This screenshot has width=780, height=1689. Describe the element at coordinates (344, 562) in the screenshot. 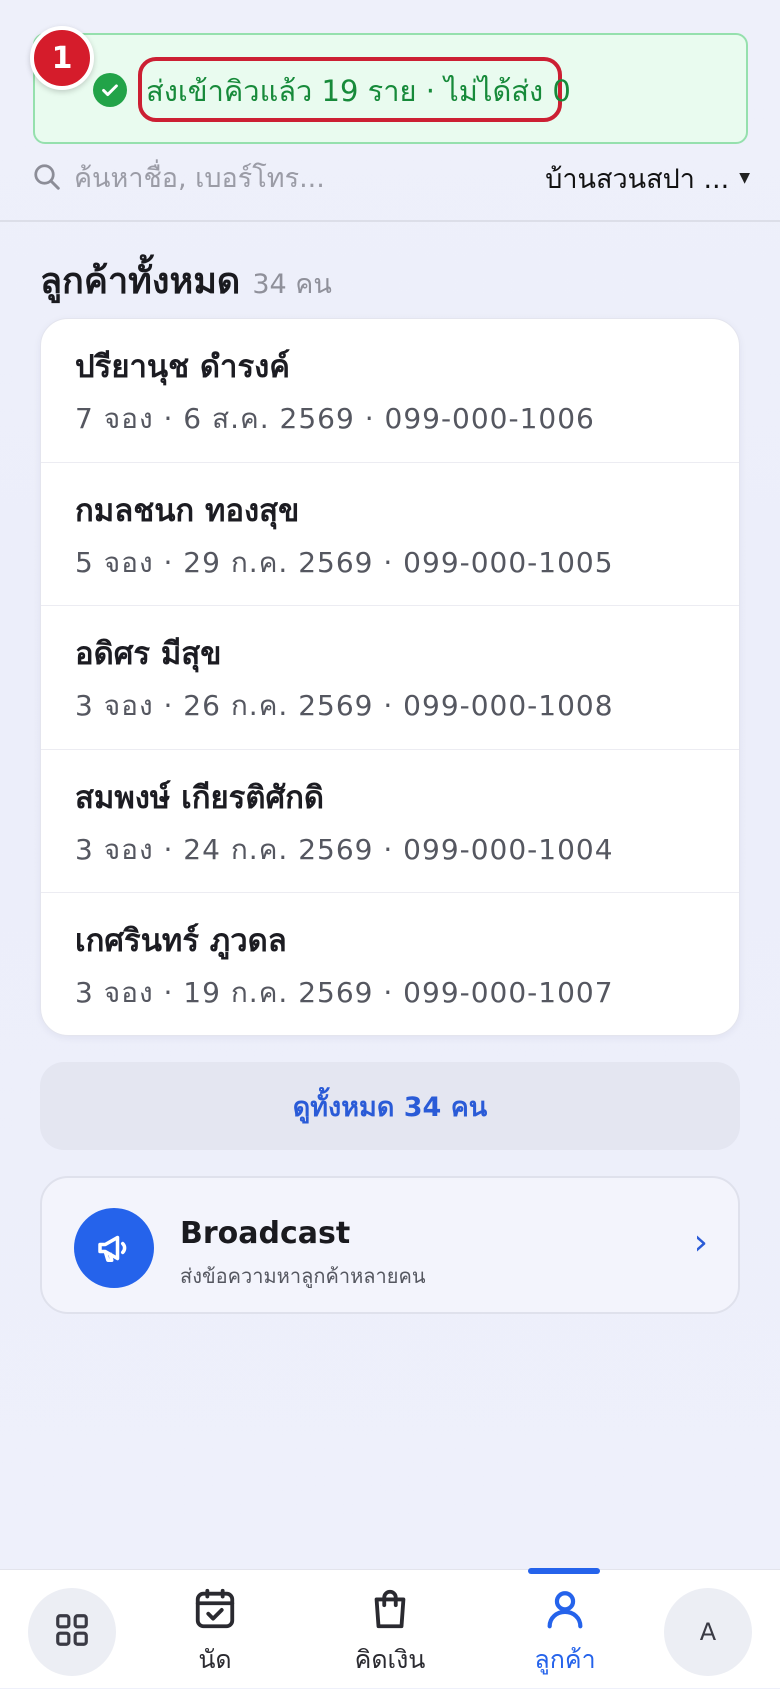

I see `customer-meta: 5 จอง · 29 ก.ค. 2569 · 099-000-1005` at that location.